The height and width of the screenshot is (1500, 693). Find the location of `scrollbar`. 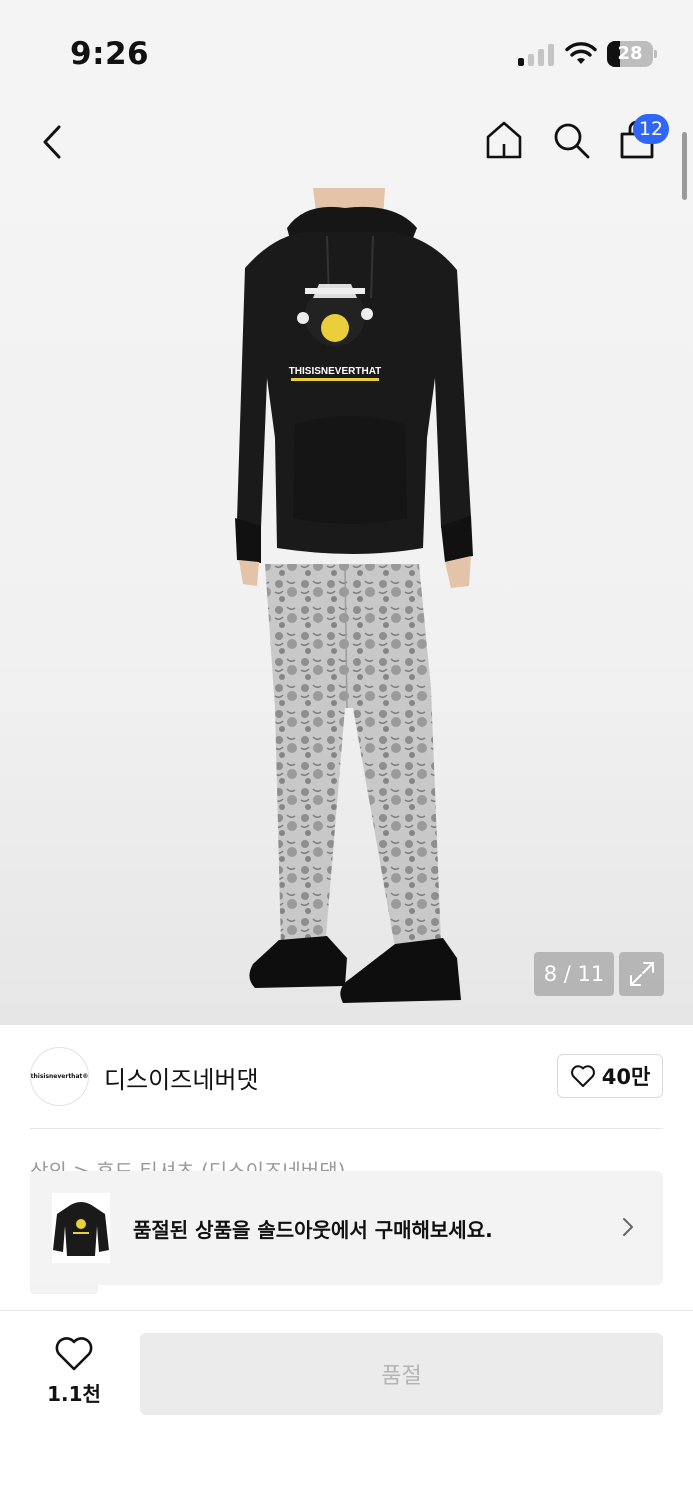

scrollbar is located at coordinates (684, 166).